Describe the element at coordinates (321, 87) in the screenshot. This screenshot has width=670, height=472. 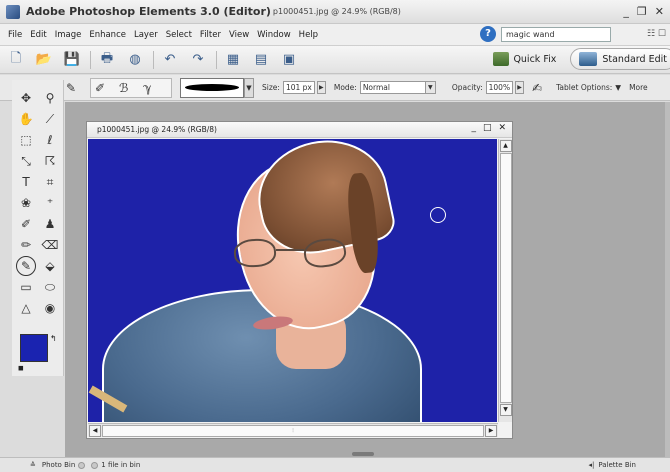
I see `size-slider-arrow: ▶` at that location.